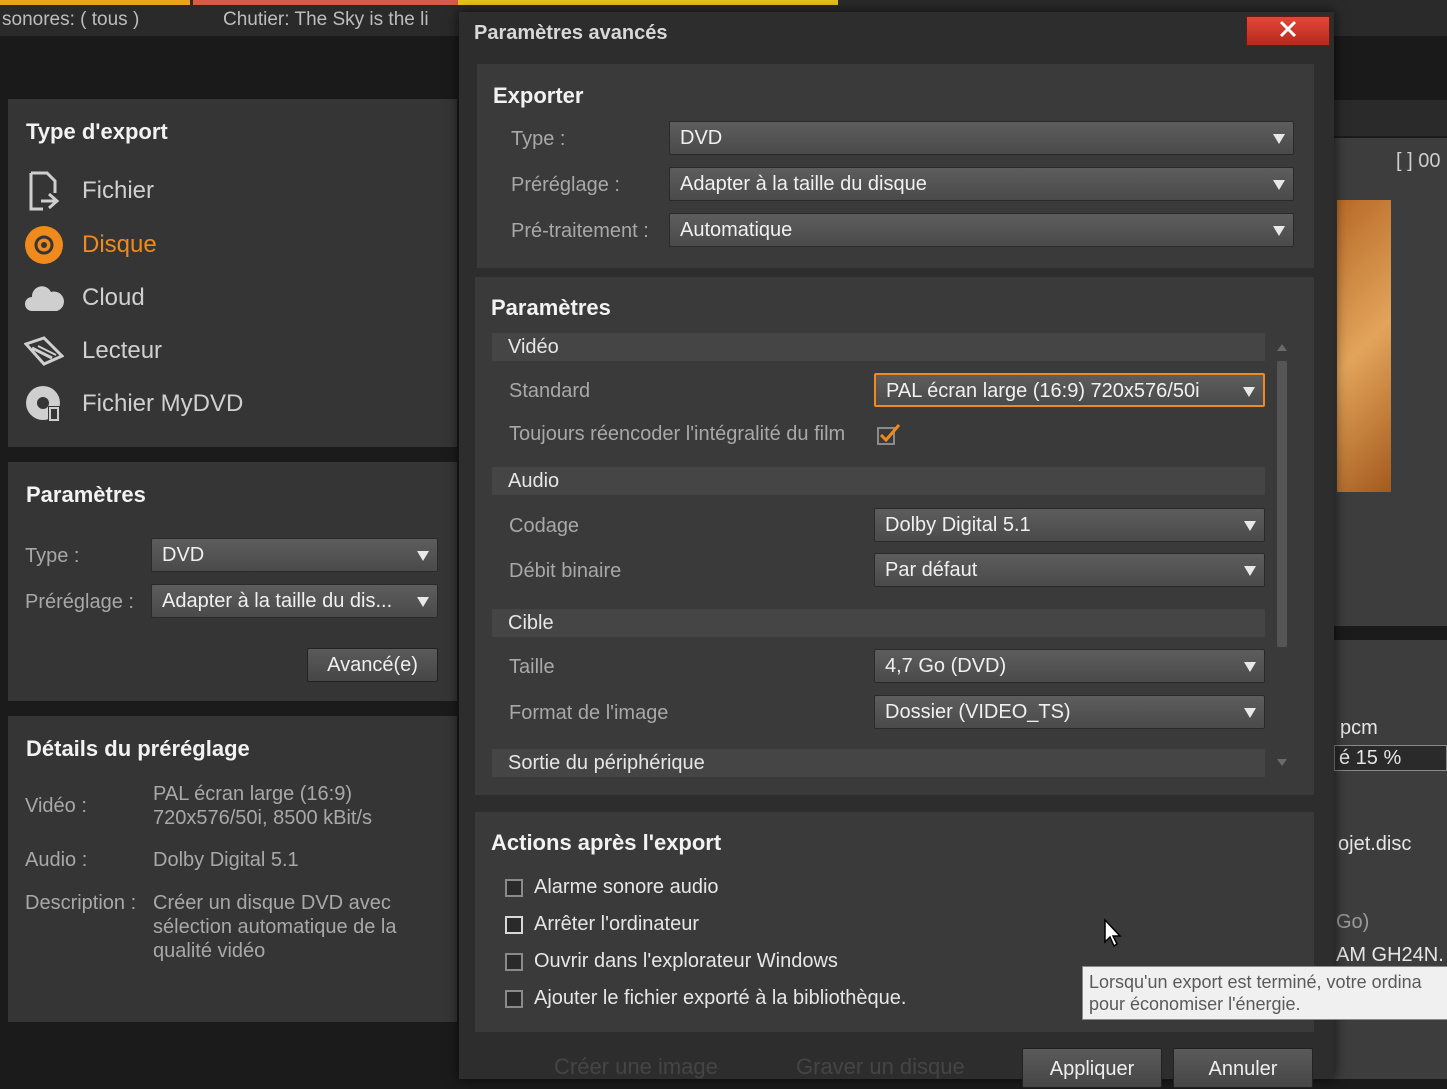  Describe the element at coordinates (56, 860) in the screenshot. I see `details-audio-label: Audio :` at that location.